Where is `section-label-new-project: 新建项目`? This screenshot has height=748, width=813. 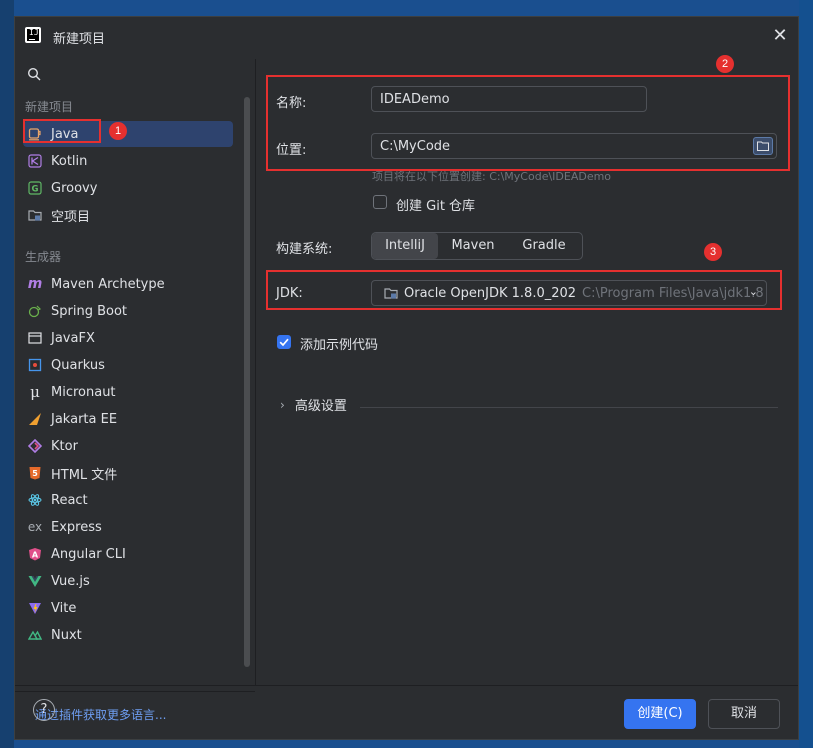
section-label-new-project: 新建项目 is located at coordinates (49, 107).